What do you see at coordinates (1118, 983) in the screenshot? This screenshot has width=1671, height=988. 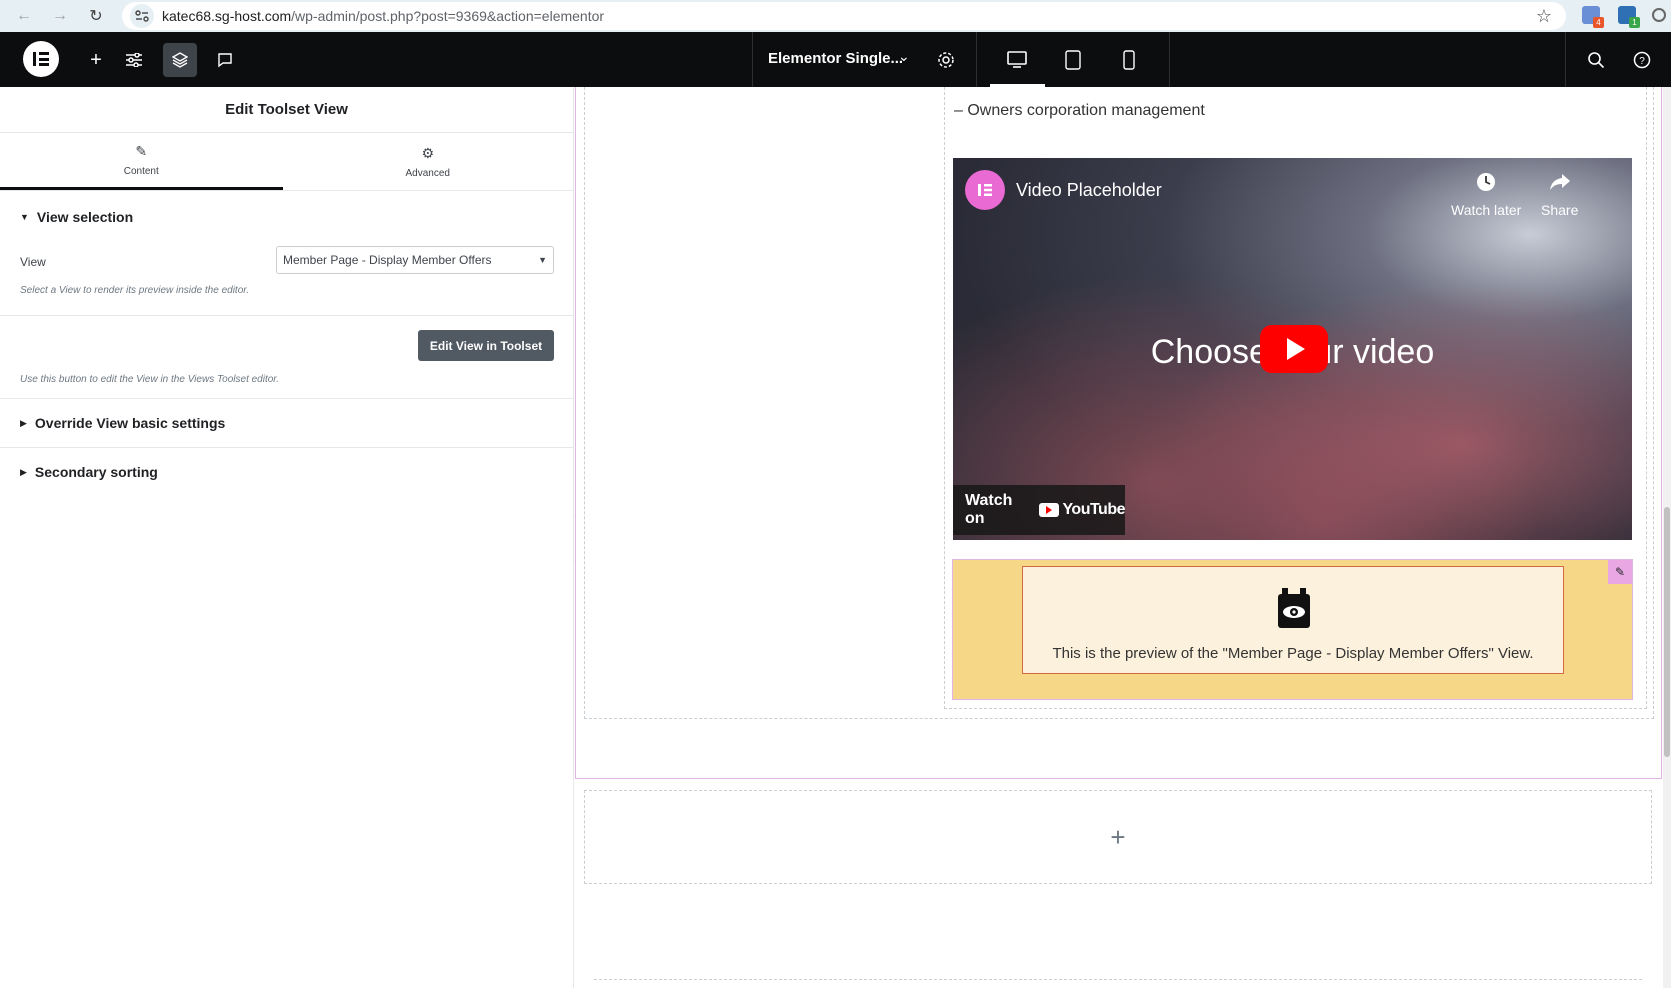 I see `container-outline` at bounding box center [1118, 983].